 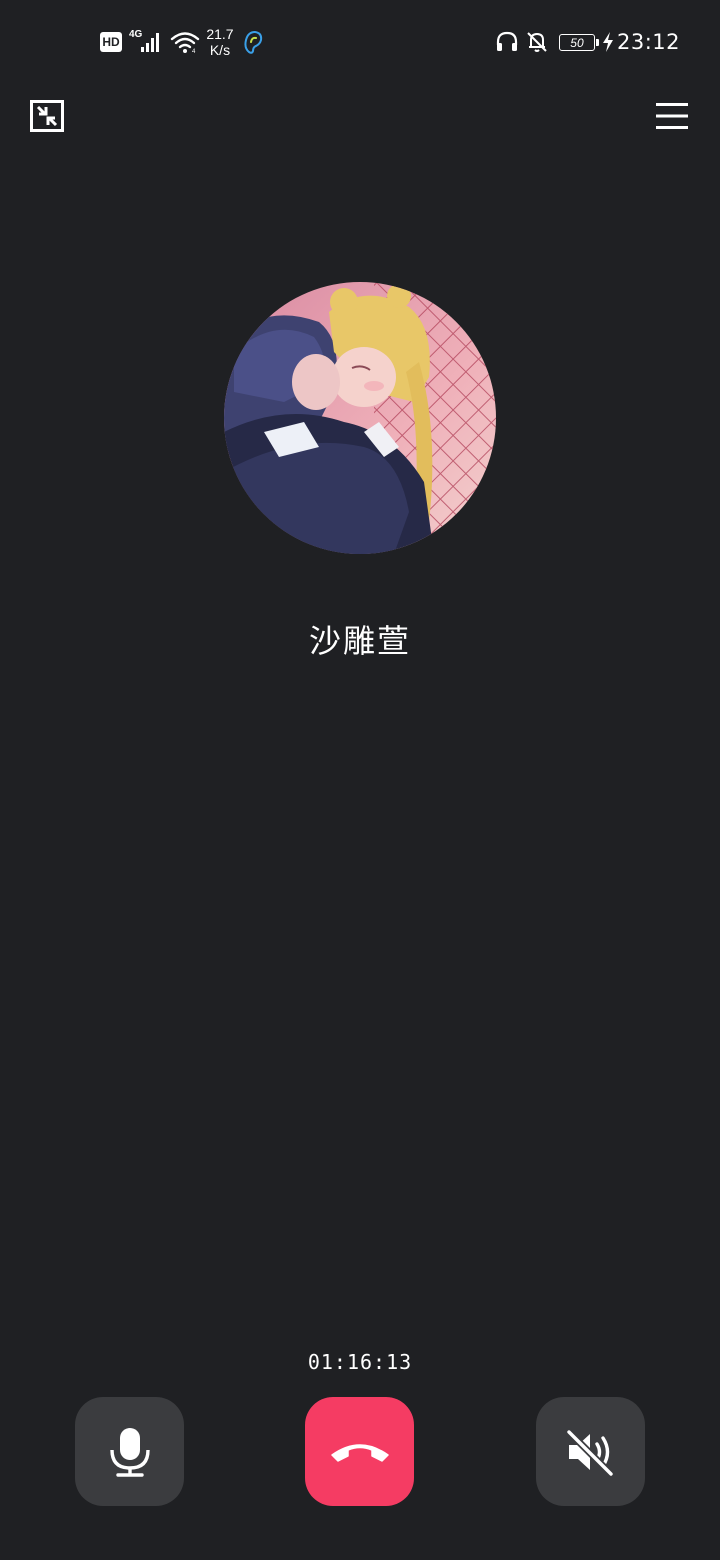 I want to click on bell-off-icon, so click(x=537, y=42).